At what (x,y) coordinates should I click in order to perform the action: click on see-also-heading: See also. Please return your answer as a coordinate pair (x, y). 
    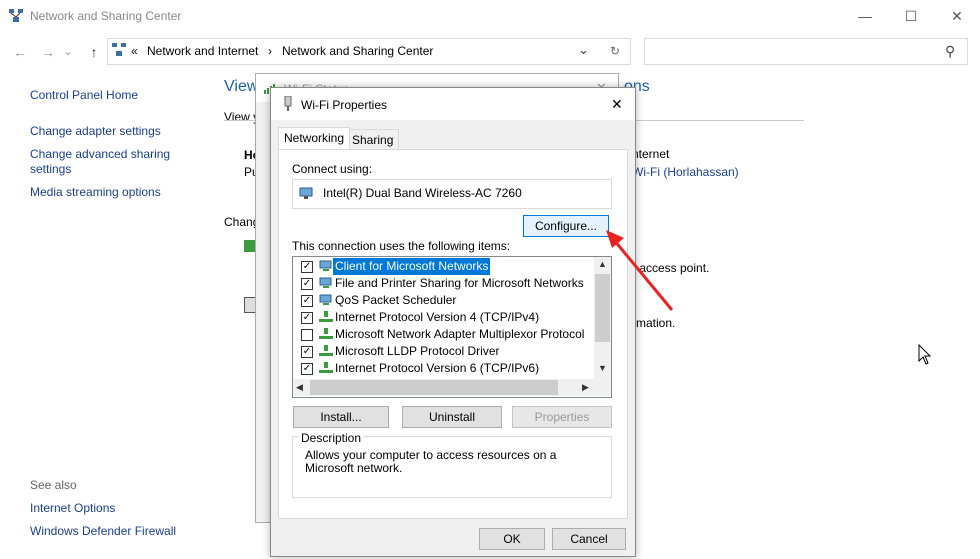
    Looking at the image, I should click on (53, 485).